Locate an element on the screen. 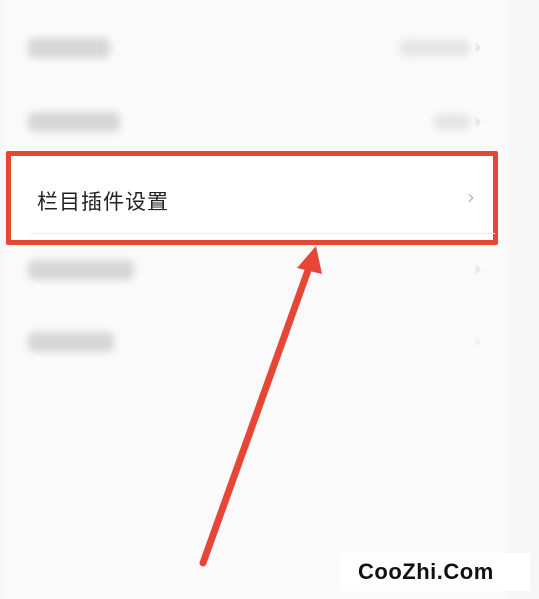  annotation-arrow is located at coordinates (260, 406).